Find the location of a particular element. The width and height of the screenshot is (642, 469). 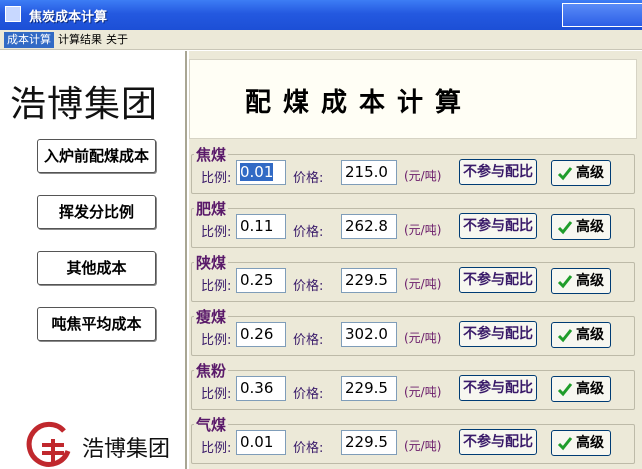

coal-group-feimei: 肥煤 比例: 0.11 价格: 262.8 (元/吨) 不参与配比 高级 is located at coordinates (413, 223).